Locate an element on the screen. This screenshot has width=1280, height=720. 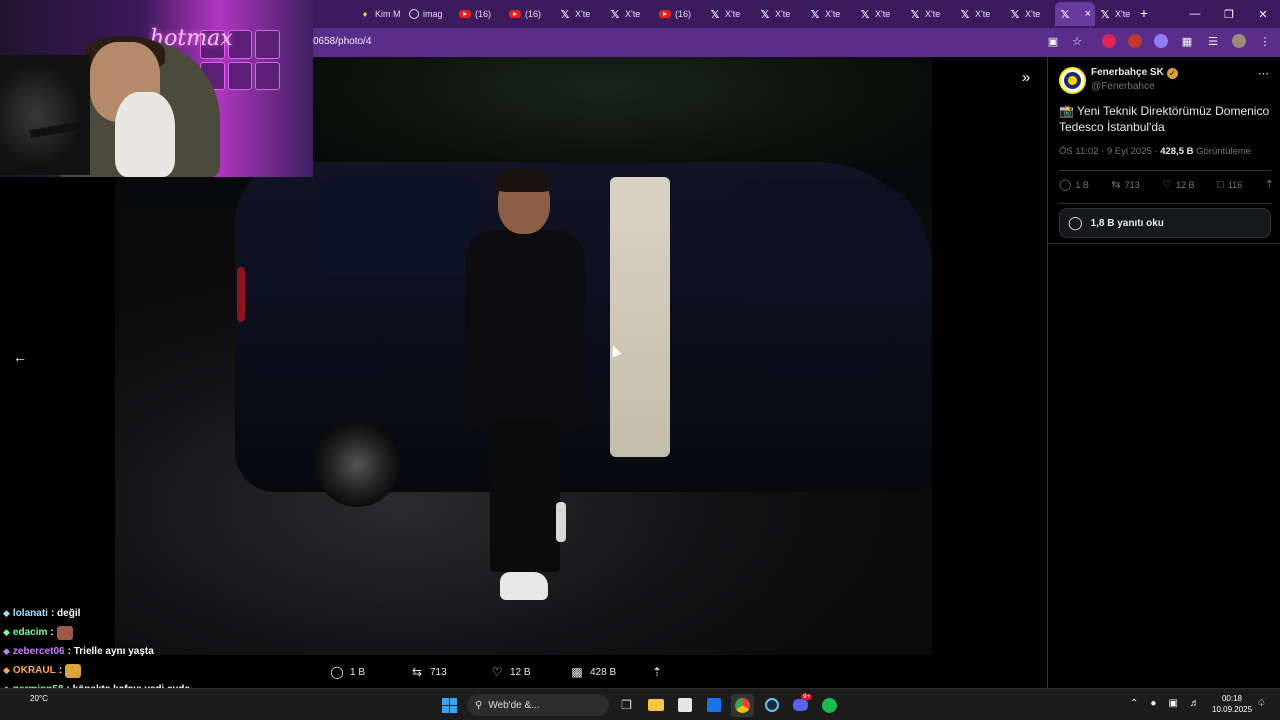
browser-tab: ♦ Kim M is located at coordinates (380, 14).